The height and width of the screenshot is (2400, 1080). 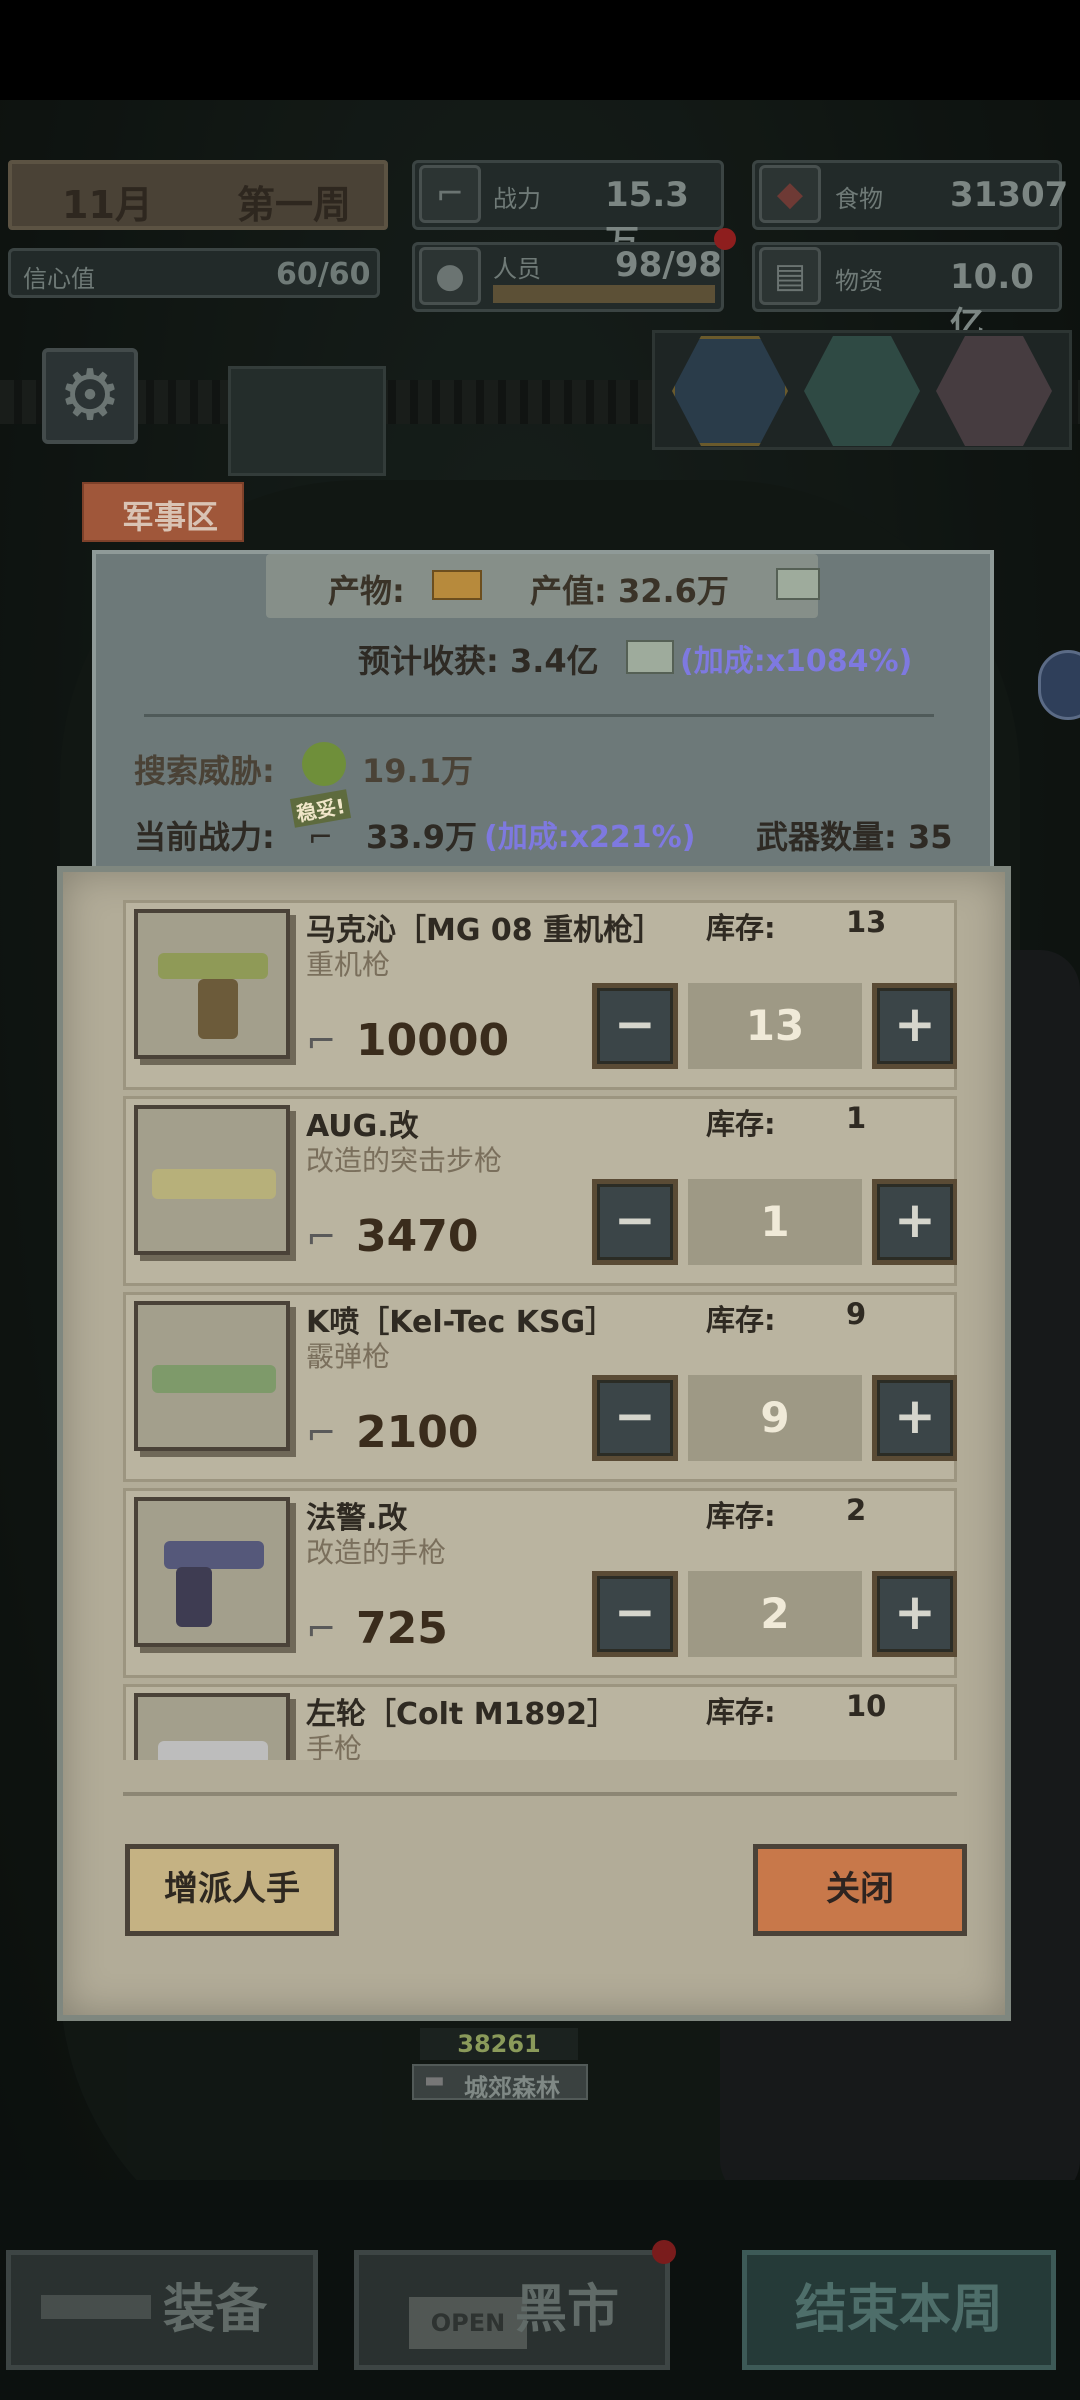 I want to click on equipment-button: 装备, so click(x=162, y=2310).